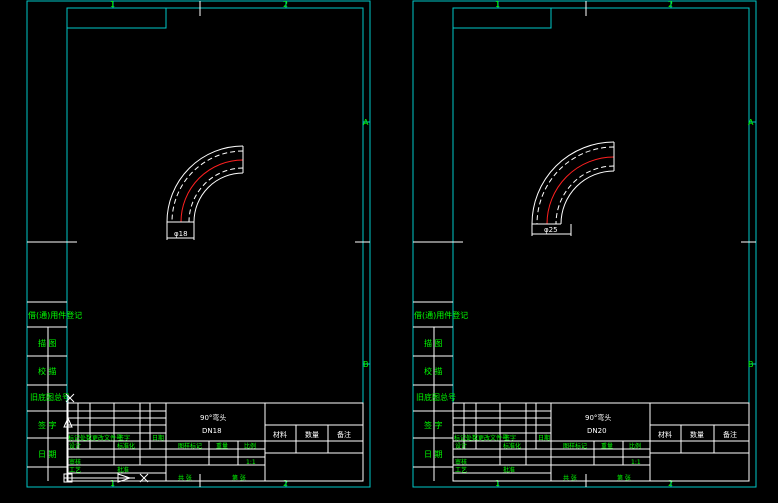 The width and height of the screenshot is (778, 503). I want to click on sheet-1-zone-label-right-B: B, so click(366, 364).